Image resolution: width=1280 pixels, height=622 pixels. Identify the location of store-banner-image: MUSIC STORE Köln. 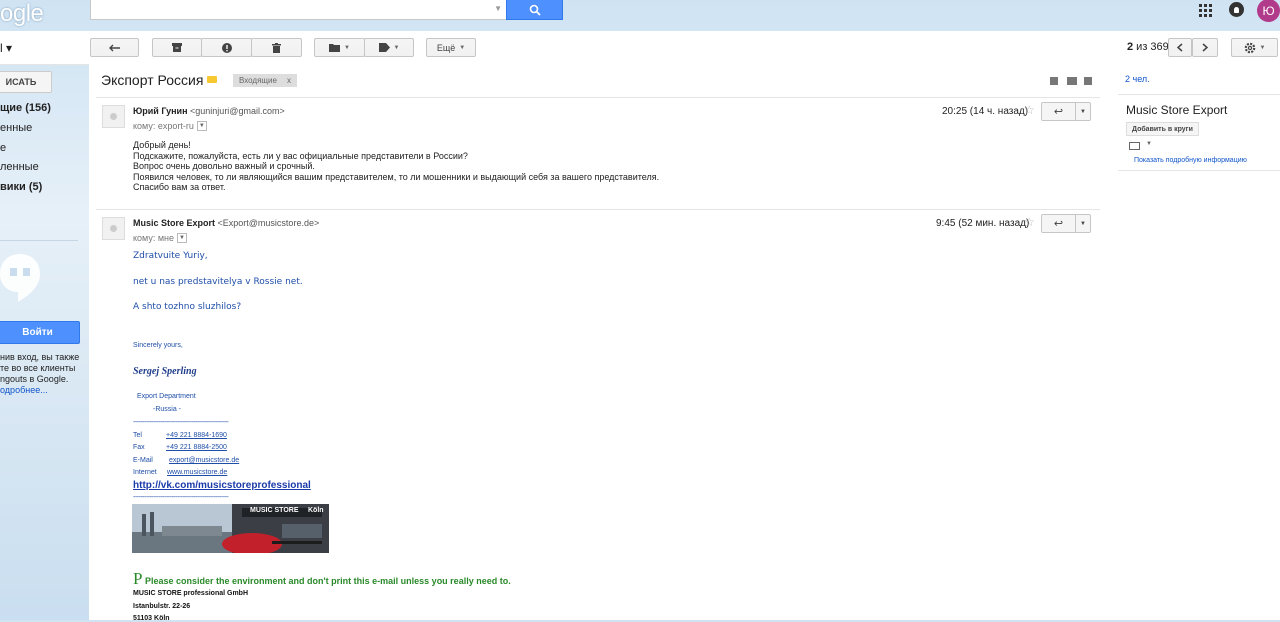
(230, 528).